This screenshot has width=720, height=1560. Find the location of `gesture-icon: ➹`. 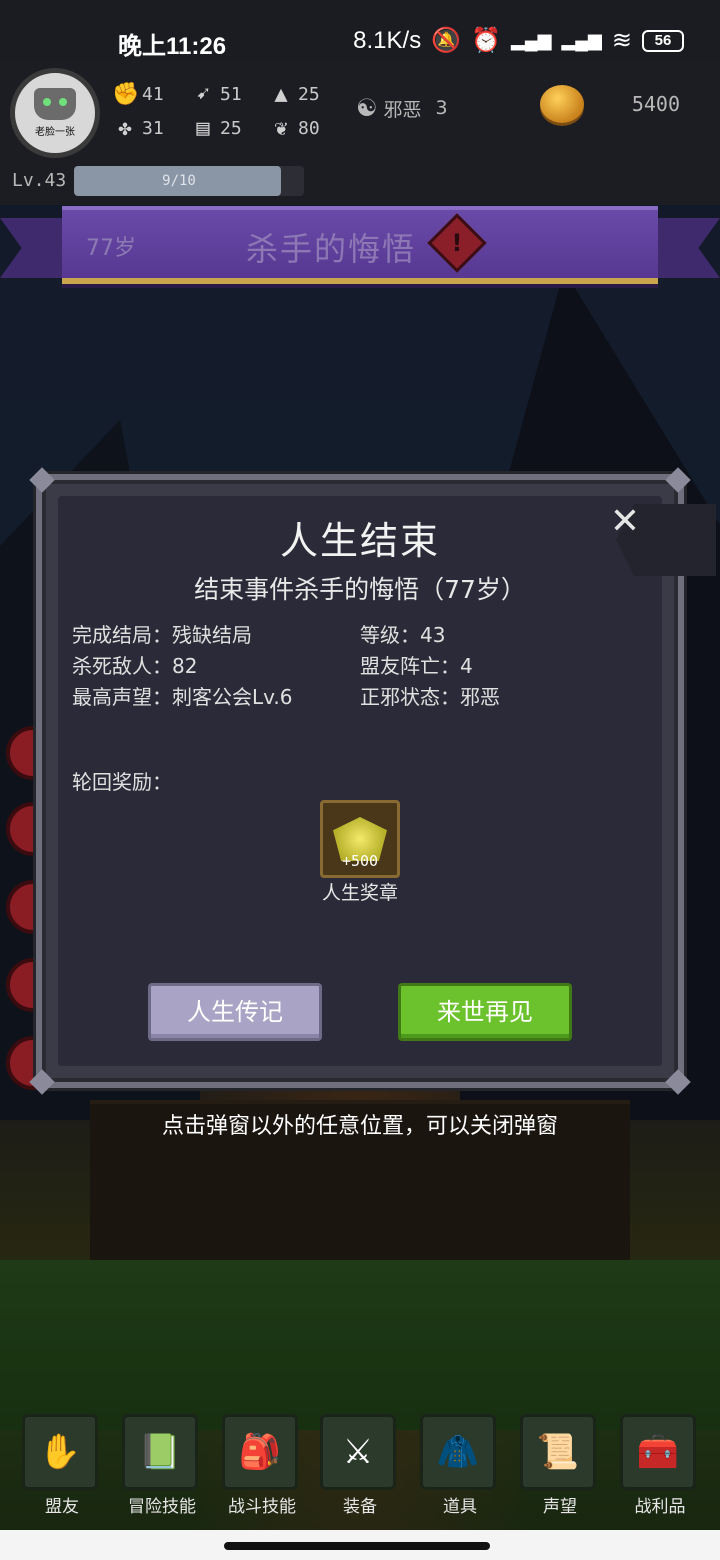

gesture-icon: ➹ is located at coordinates (203, 94).